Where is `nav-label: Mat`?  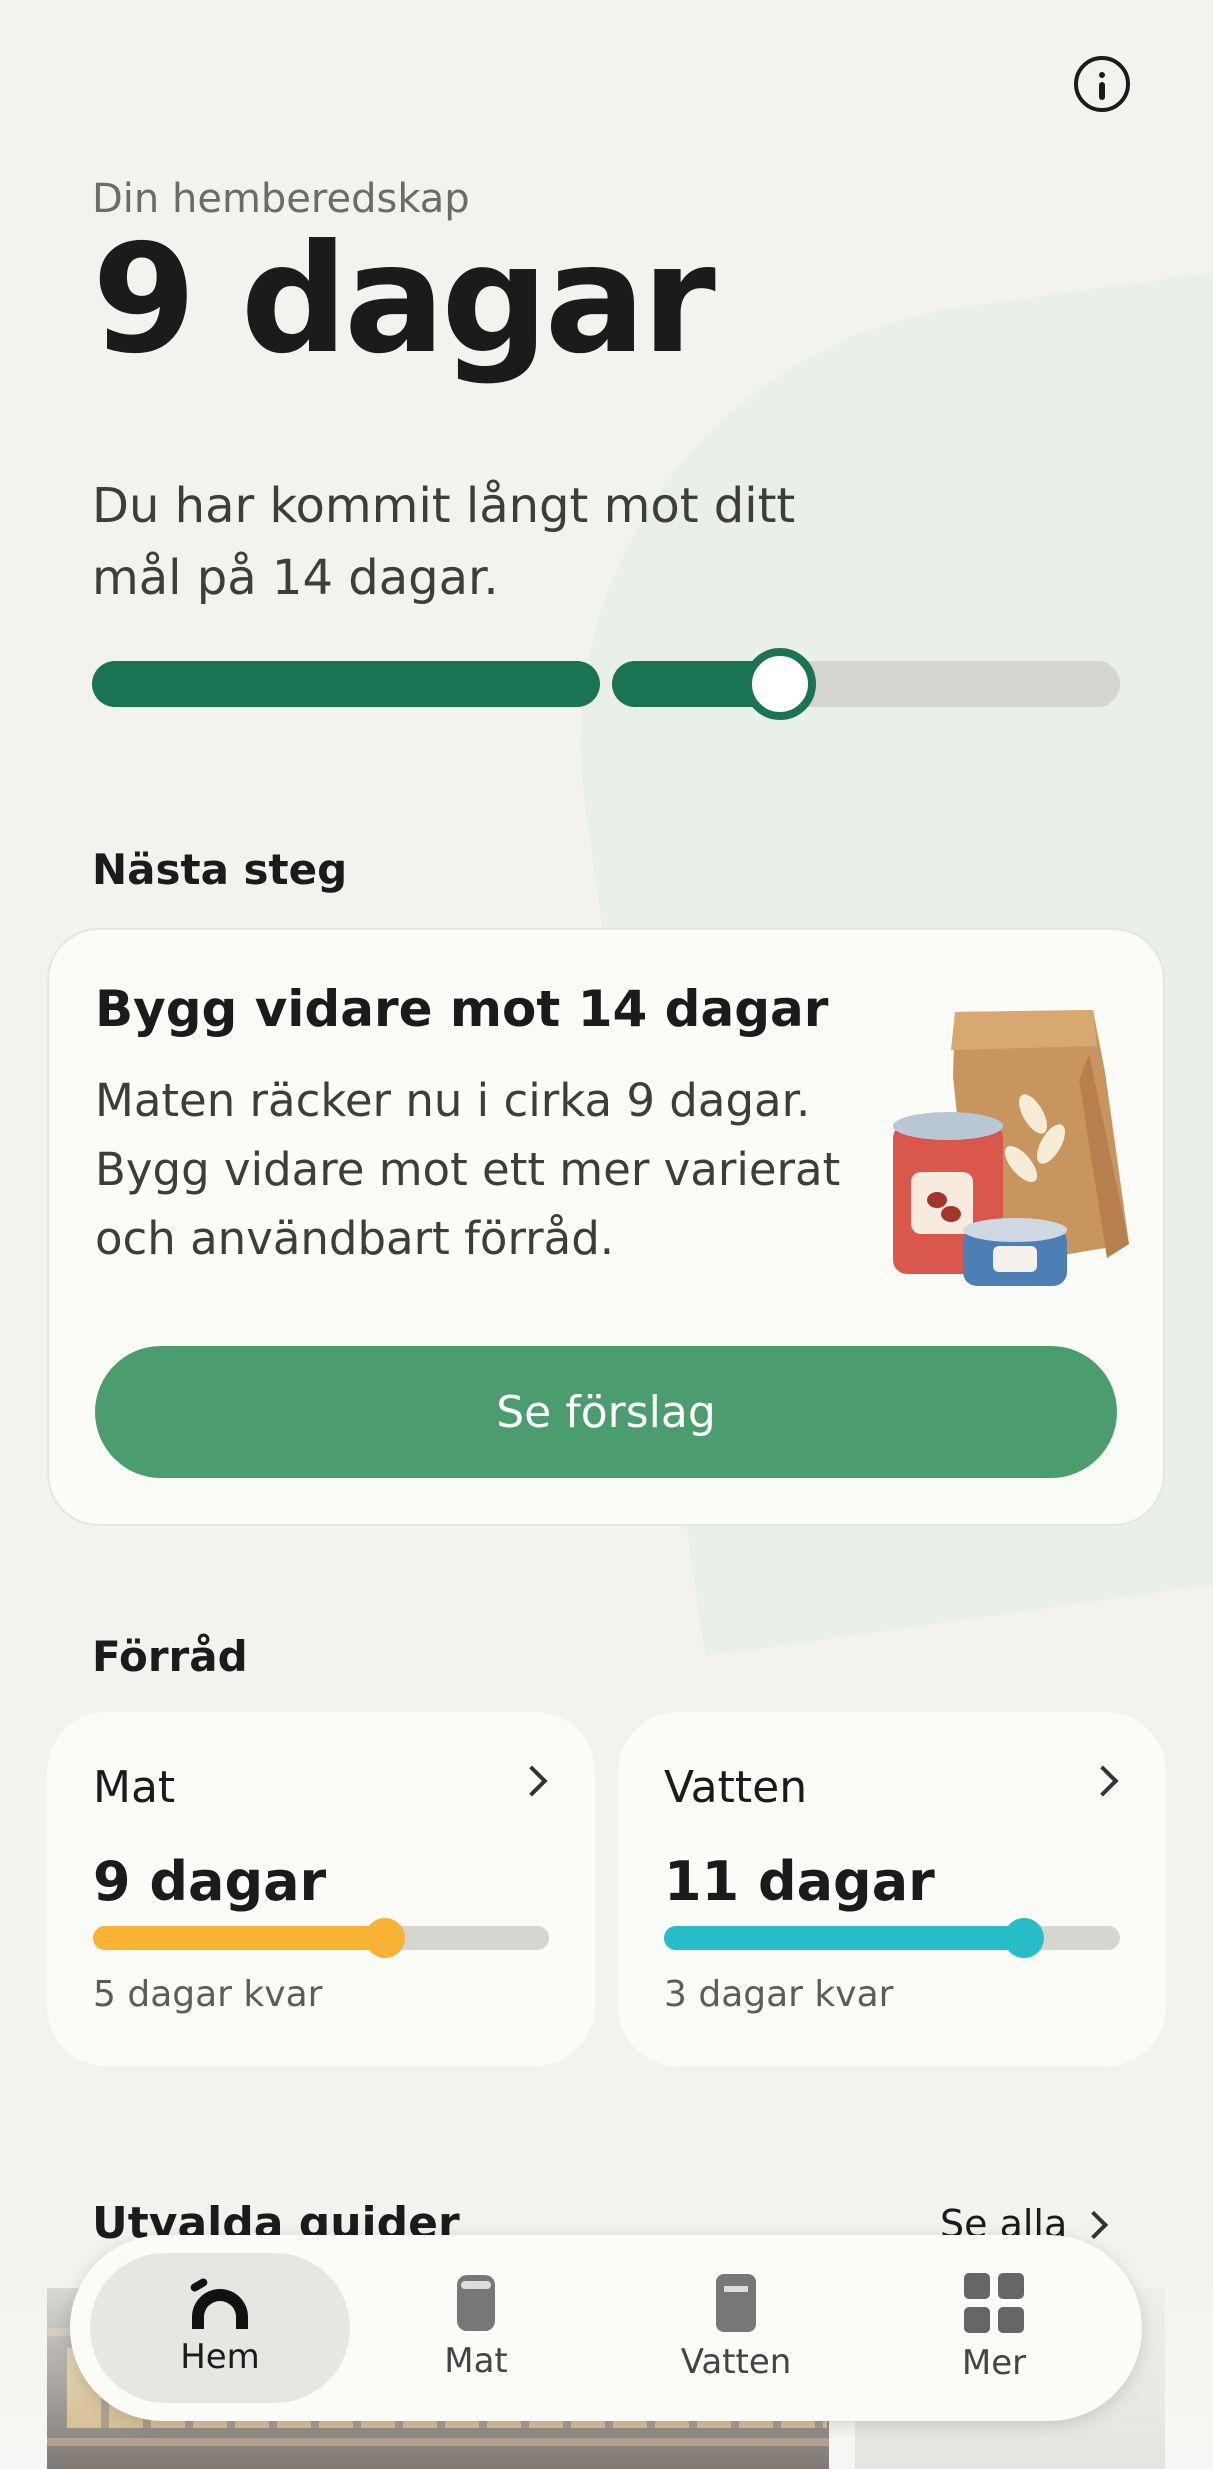 nav-label: Mat is located at coordinates (476, 2361).